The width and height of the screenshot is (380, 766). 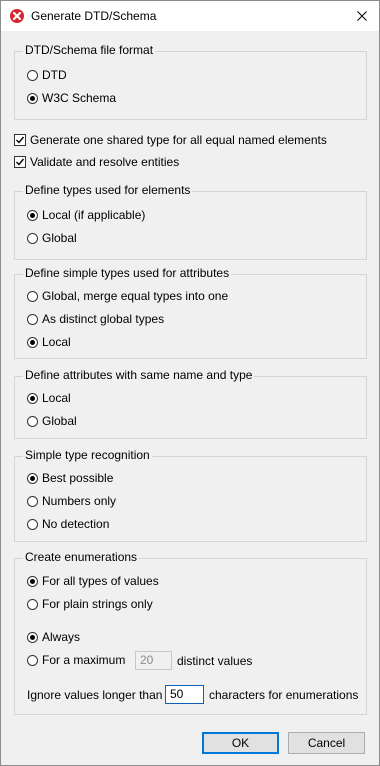 I want to click on radio-enum-plain-strings: For plain strings only, so click(x=90, y=604).